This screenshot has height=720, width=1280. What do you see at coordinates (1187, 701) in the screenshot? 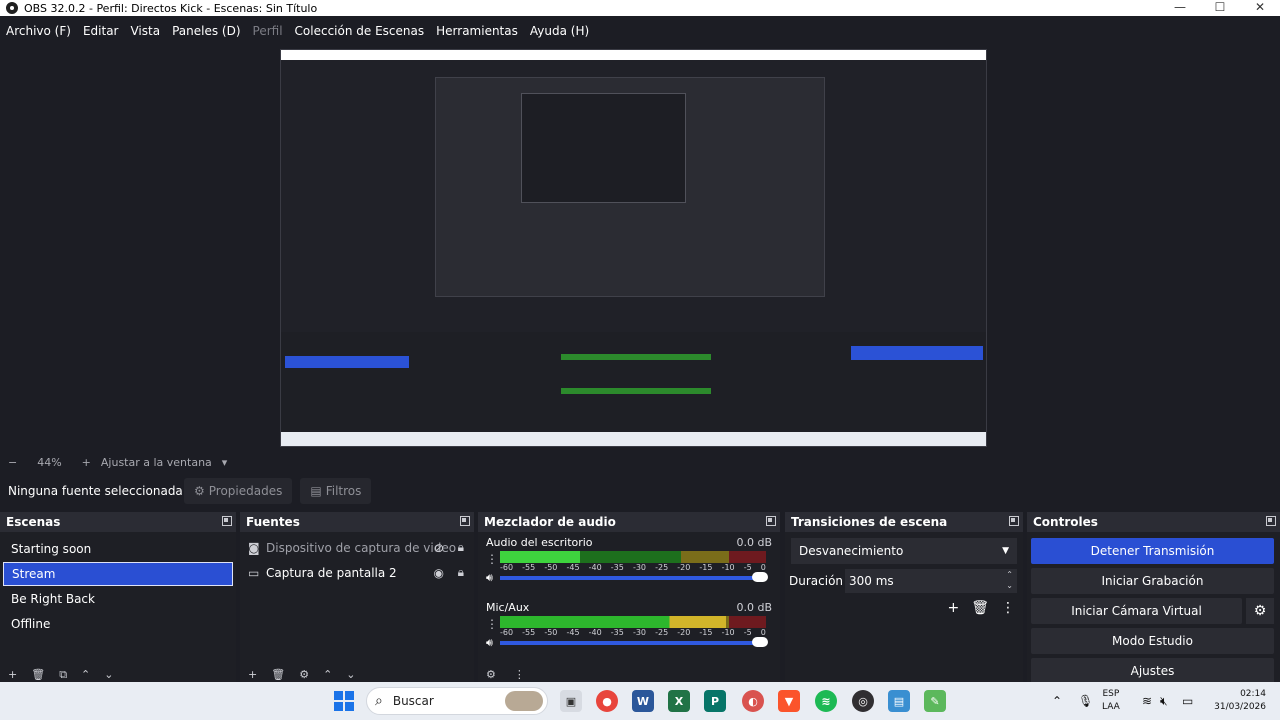
I see `battery-icon: ▭` at bounding box center [1187, 701].